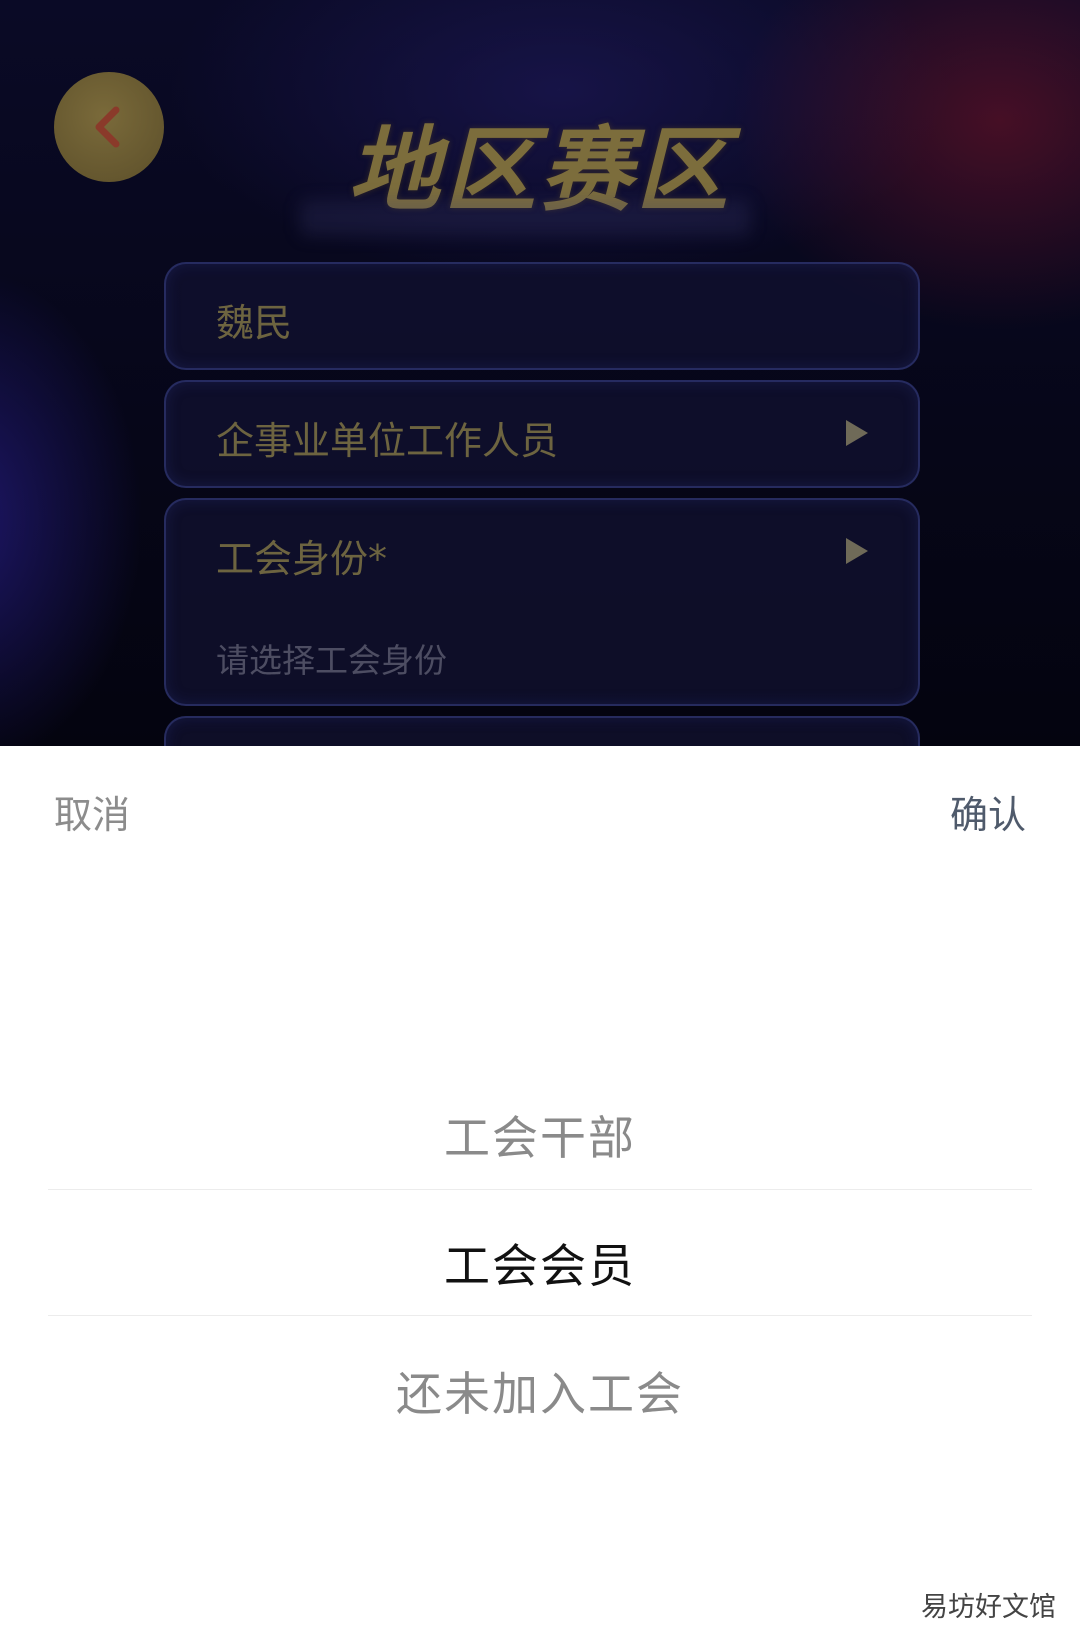 This screenshot has width=1080, height=1634. What do you see at coordinates (540, 1263) in the screenshot?
I see `picker-option-member: 工会会员` at bounding box center [540, 1263].